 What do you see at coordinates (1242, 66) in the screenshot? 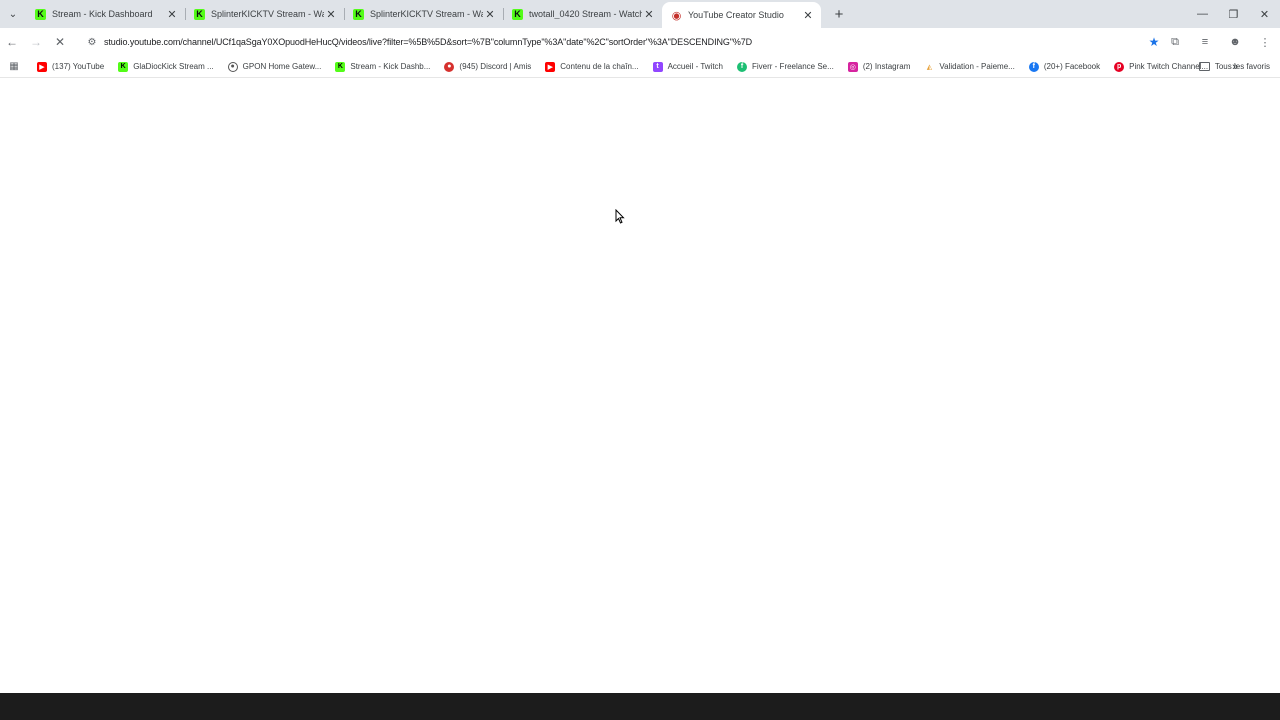
I see `all-bookmarks-label: Tous les favoris` at bounding box center [1242, 66].